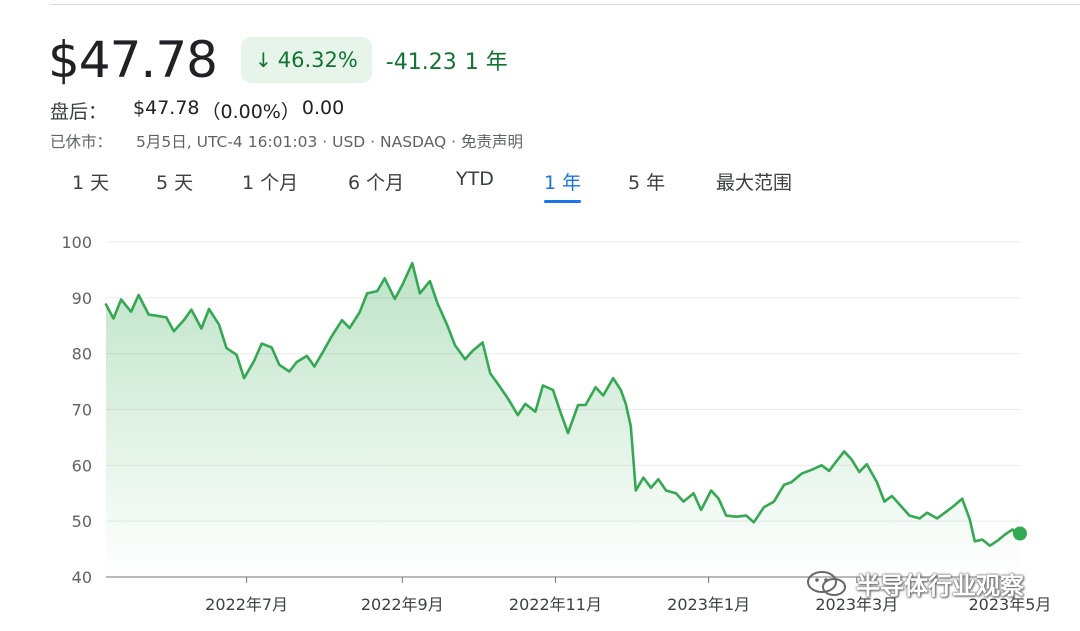  What do you see at coordinates (82, 465) in the screenshot?
I see `y-tick-label-60: 60` at bounding box center [82, 465].